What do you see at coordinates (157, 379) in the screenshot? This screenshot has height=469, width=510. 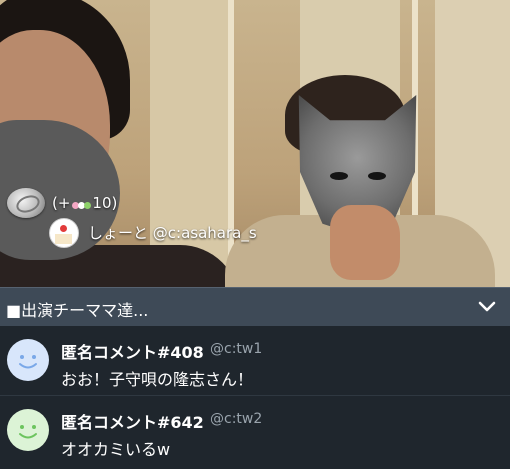 I see `comment-text: おお！子守唄の隆志さん！` at bounding box center [157, 379].